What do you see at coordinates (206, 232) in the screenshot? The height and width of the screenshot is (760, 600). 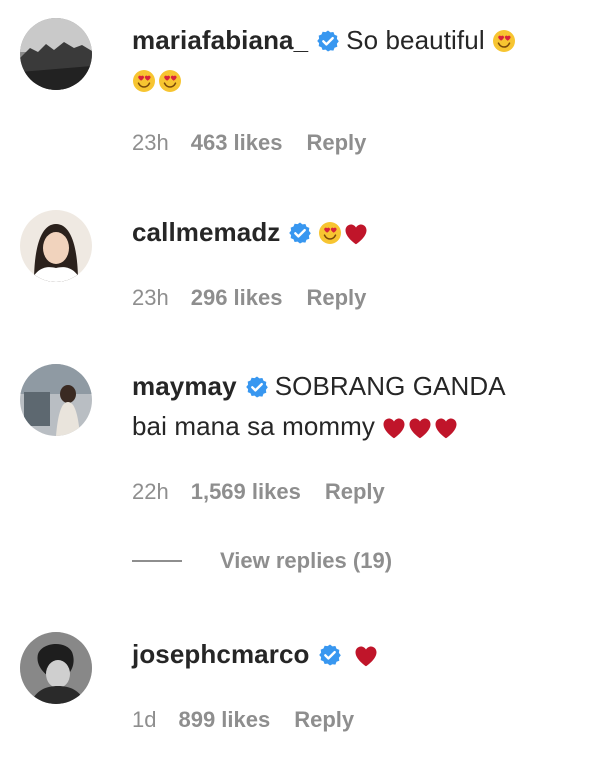 I see `username: callmemadz` at bounding box center [206, 232].